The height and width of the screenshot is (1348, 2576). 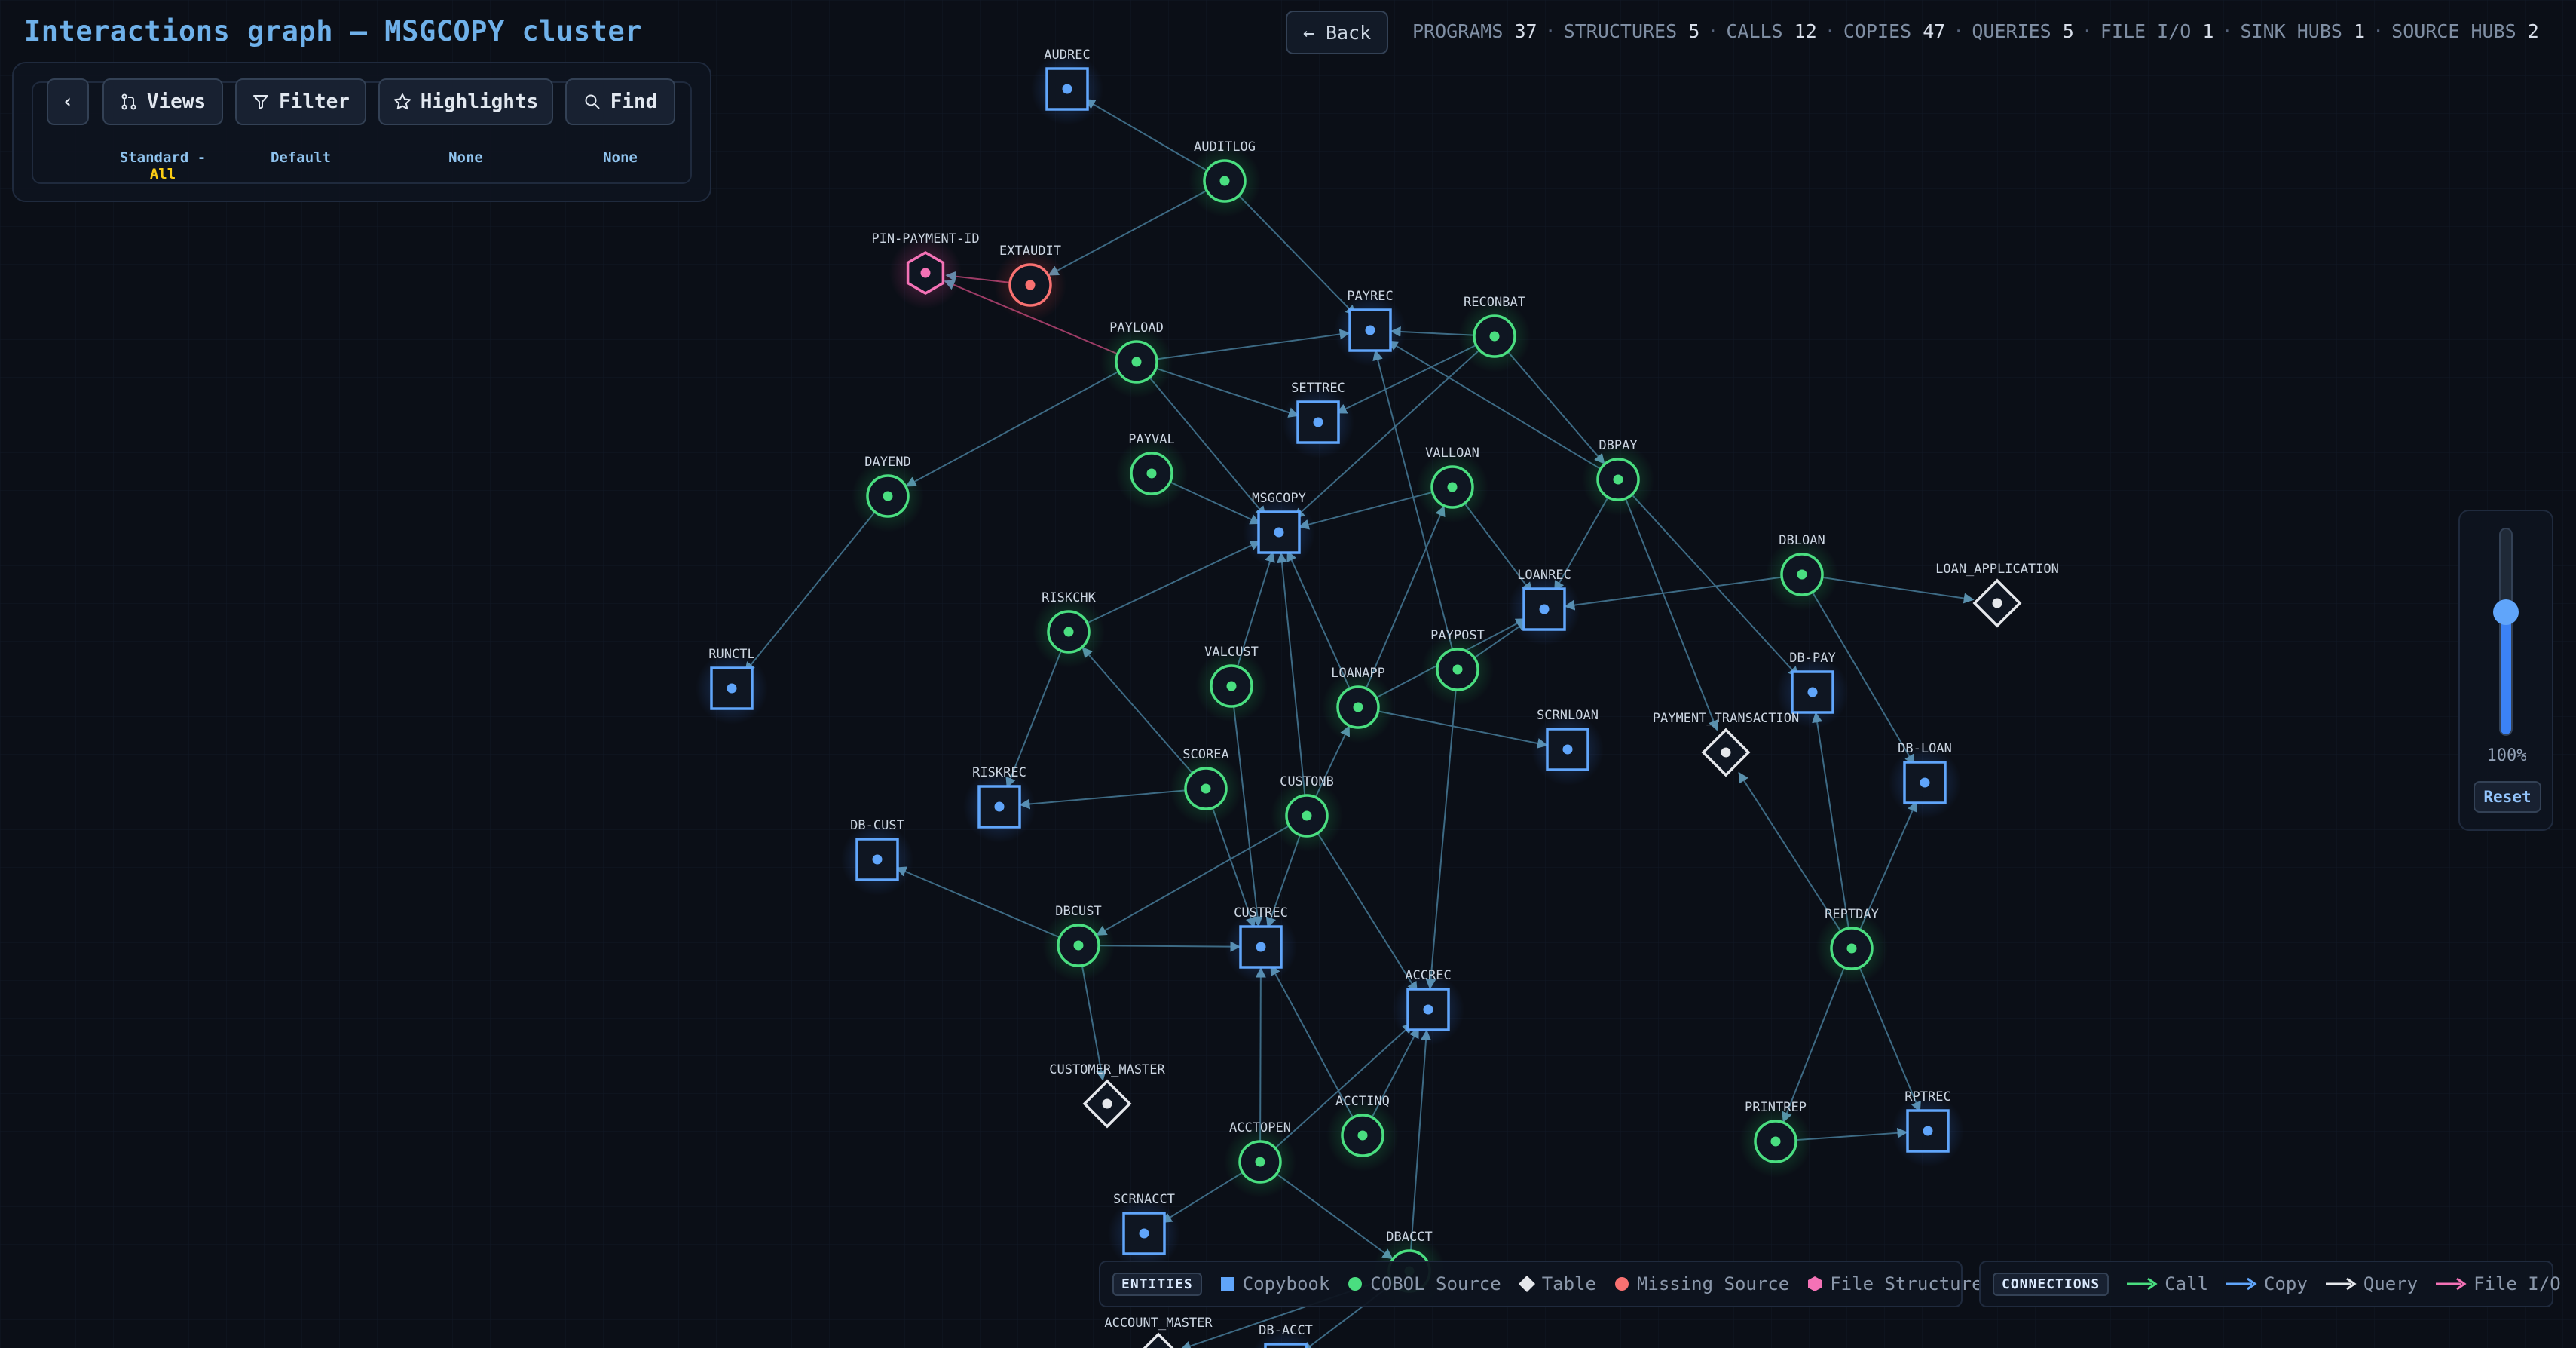 What do you see at coordinates (1260, 1054) in the screenshot?
I see `edge-acctopen-custrec` at bounding box center [1260, 1054].